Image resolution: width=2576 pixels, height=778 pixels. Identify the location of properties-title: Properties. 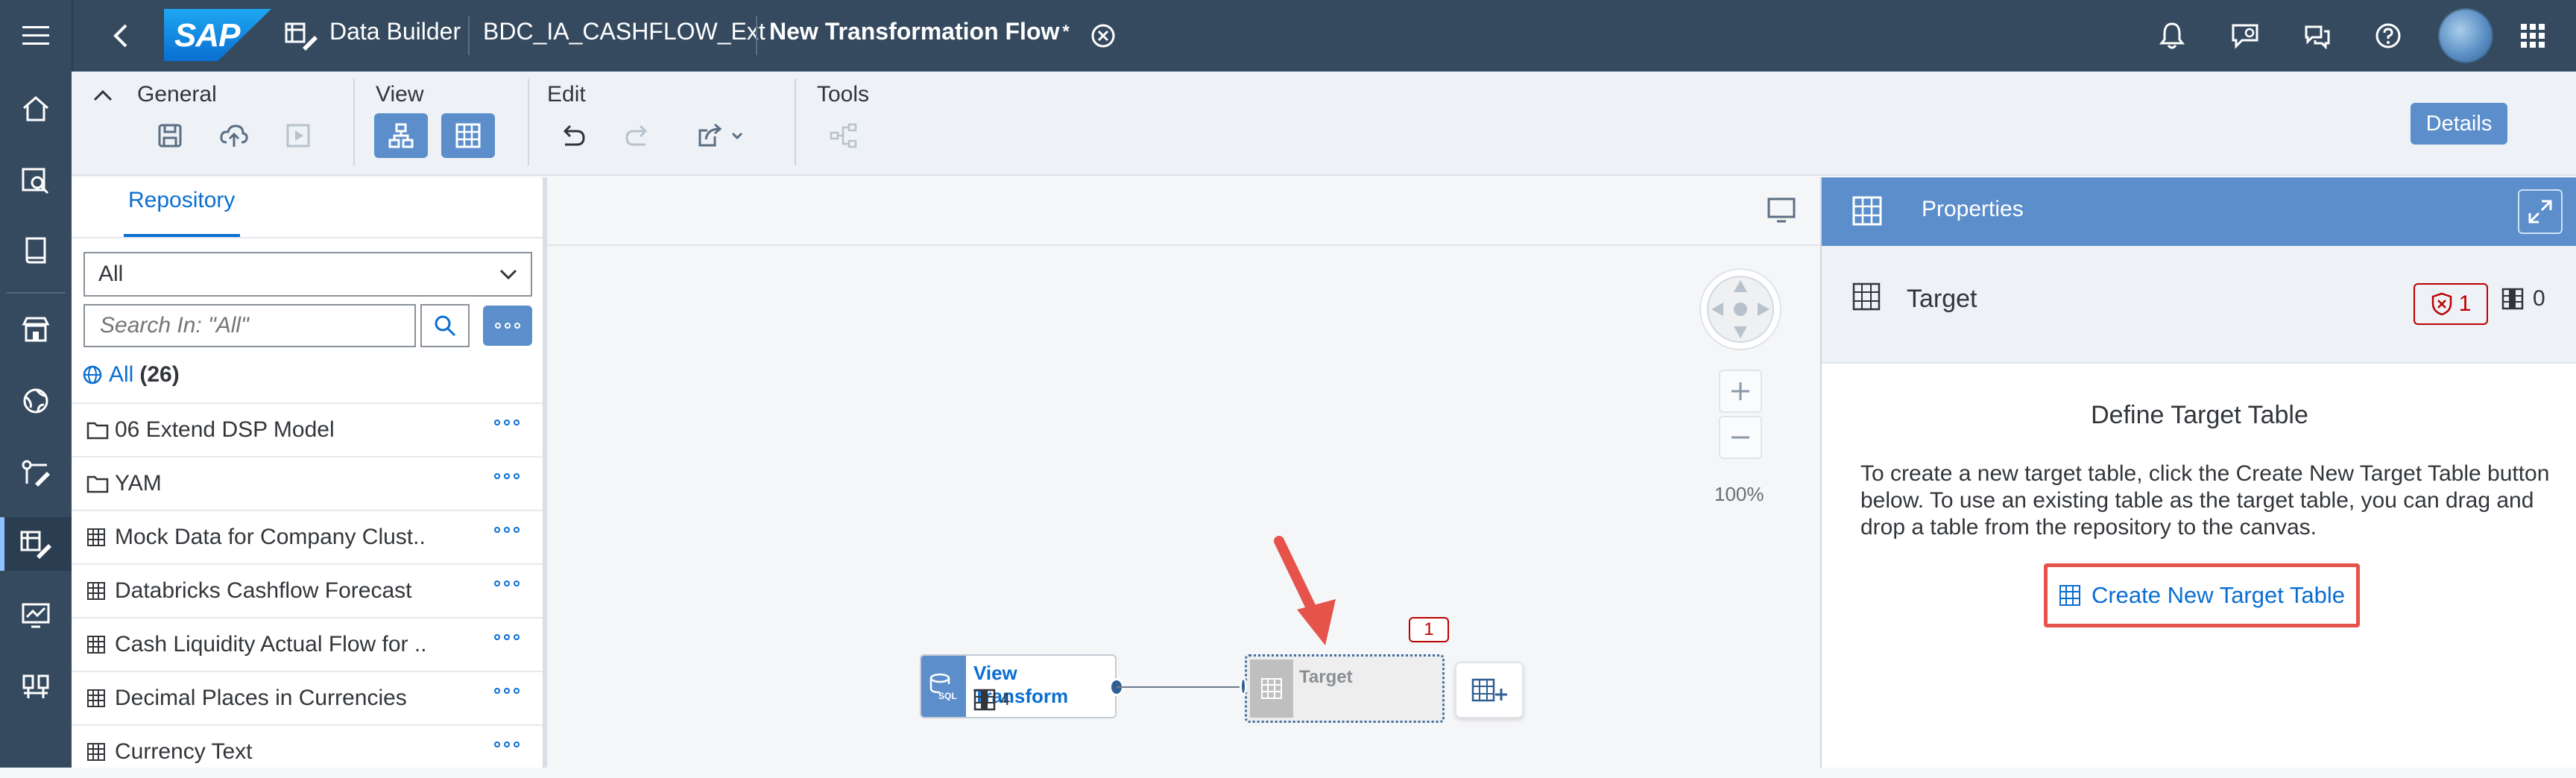
(1973, 209).